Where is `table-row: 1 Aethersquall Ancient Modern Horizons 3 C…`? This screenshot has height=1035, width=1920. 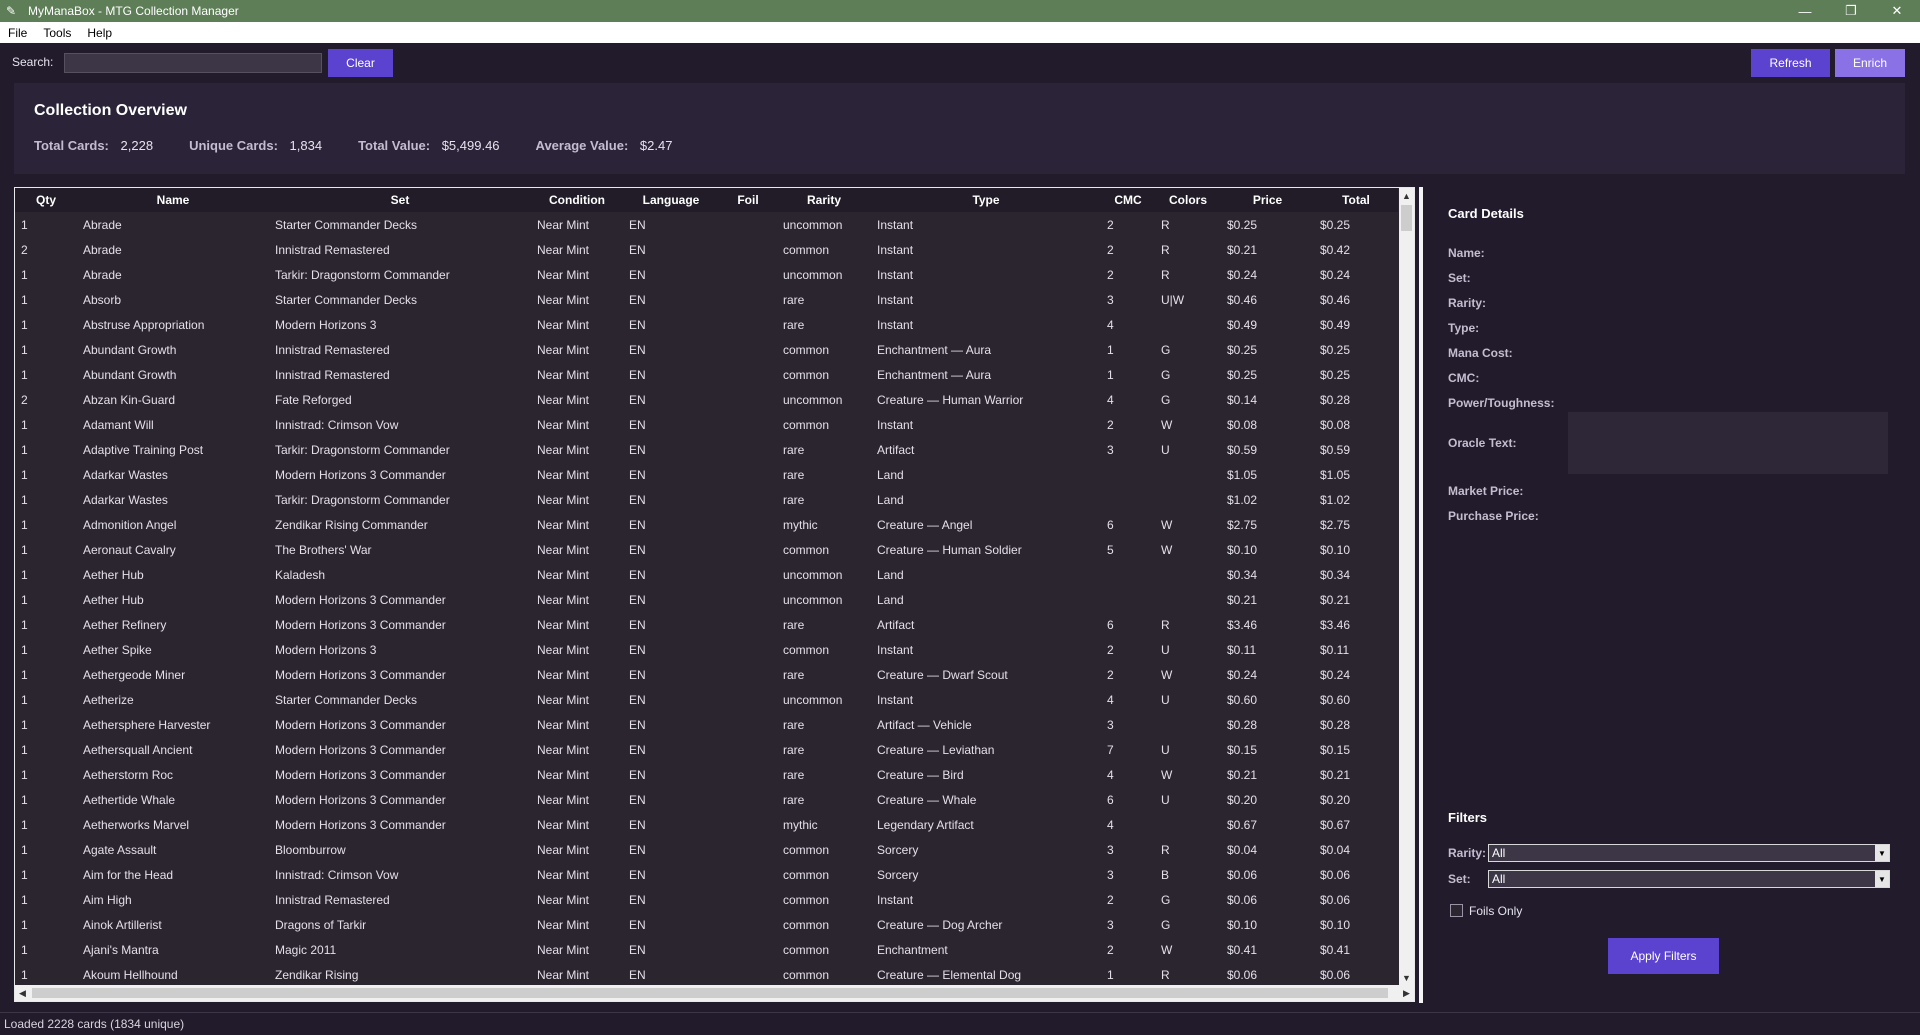
table-row: 1 Aethersquall Ancient Modern Horizons 3 C… is located at coordinates (706, 749).